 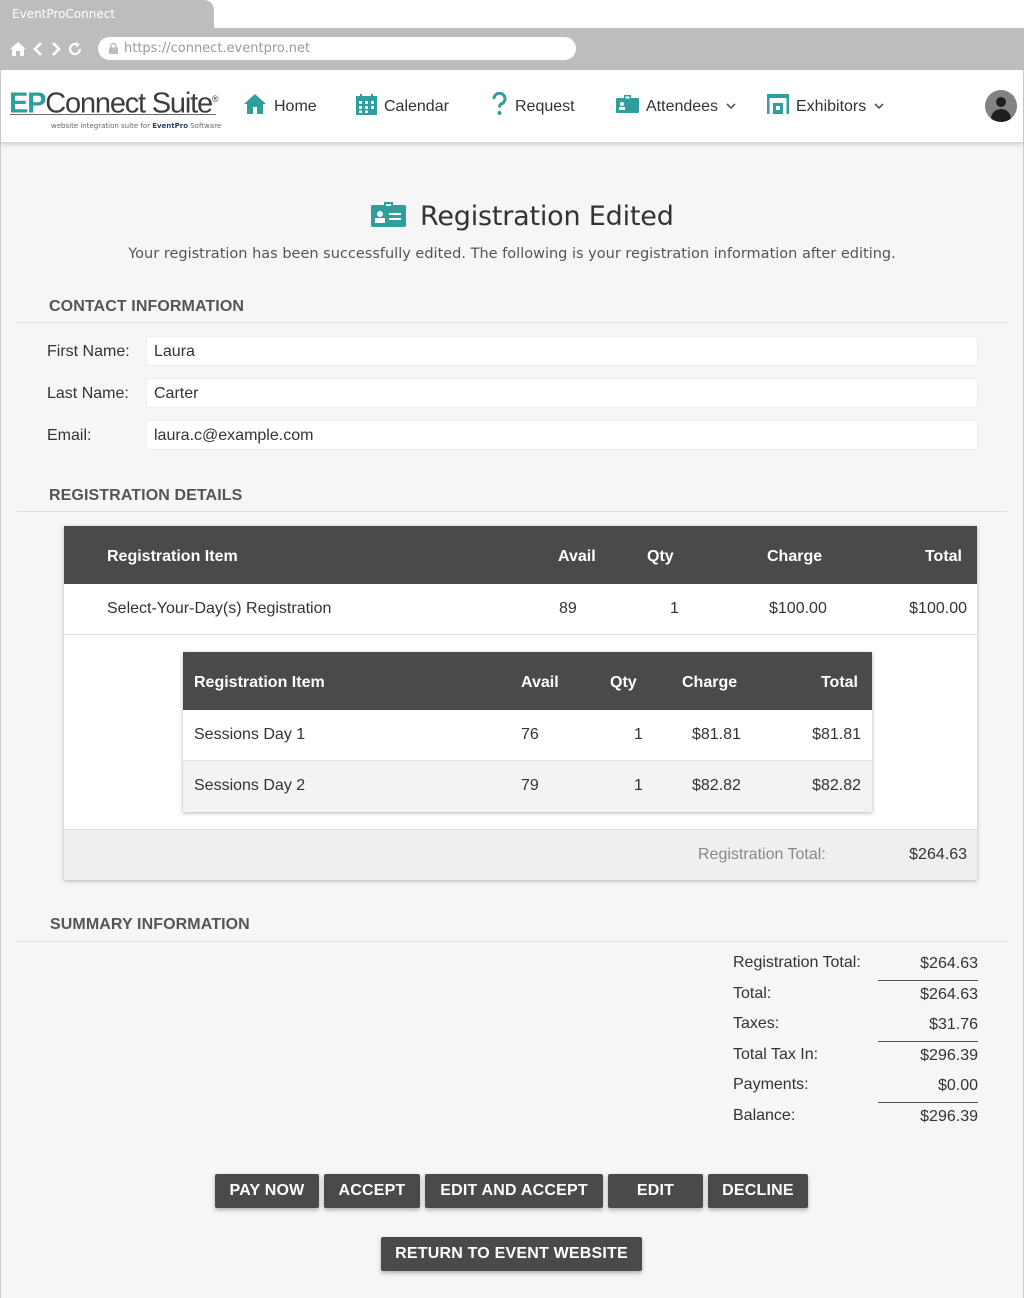 I want to click on charge-cell: $100.00, so click(x=798, y=608).